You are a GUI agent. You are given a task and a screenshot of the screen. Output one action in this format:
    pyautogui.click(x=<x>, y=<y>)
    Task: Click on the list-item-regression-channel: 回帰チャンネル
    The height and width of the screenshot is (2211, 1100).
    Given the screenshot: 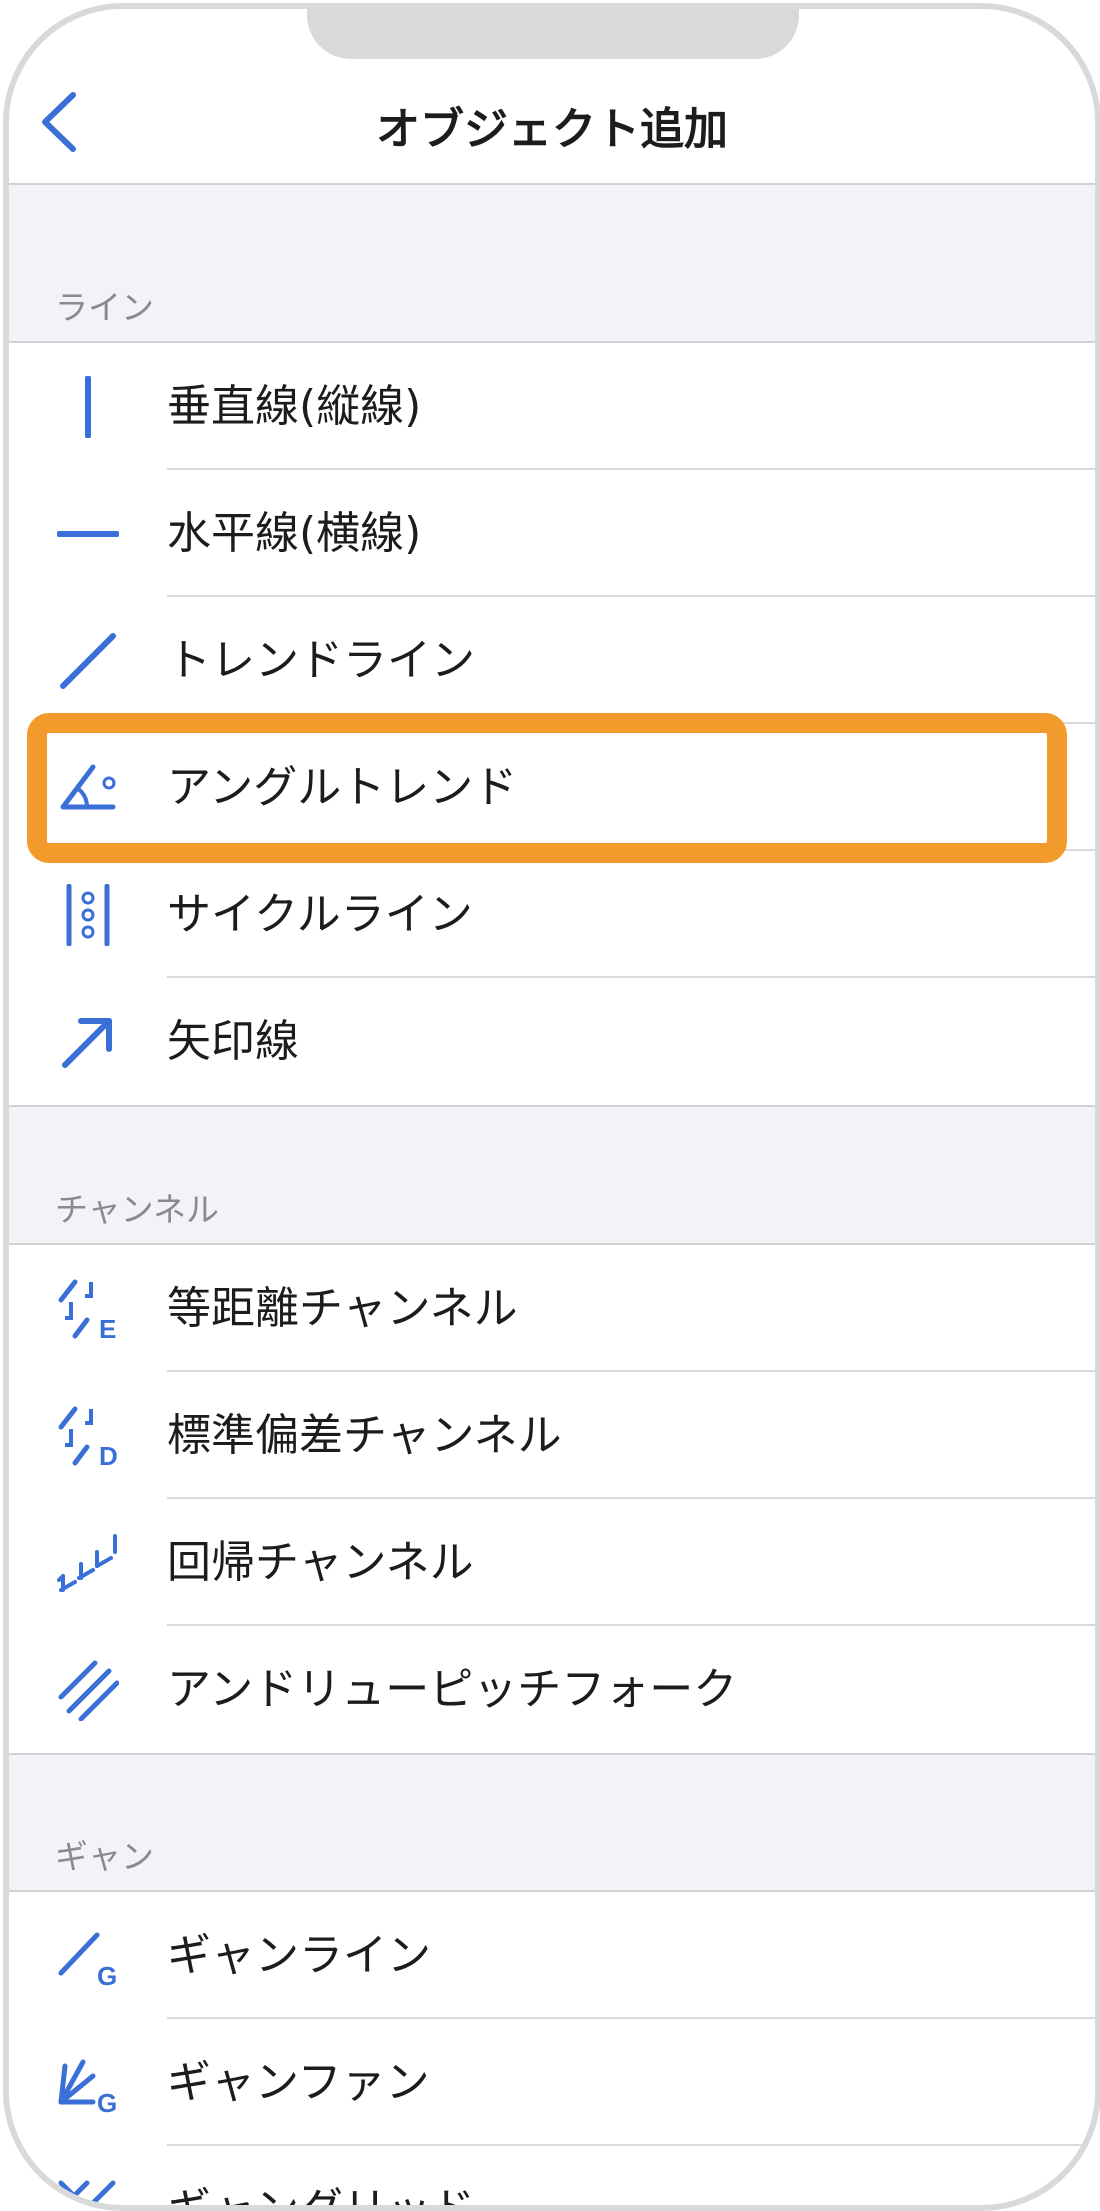 What is the action you would take?
    pyautogui.click(x=552, y=1562)
    